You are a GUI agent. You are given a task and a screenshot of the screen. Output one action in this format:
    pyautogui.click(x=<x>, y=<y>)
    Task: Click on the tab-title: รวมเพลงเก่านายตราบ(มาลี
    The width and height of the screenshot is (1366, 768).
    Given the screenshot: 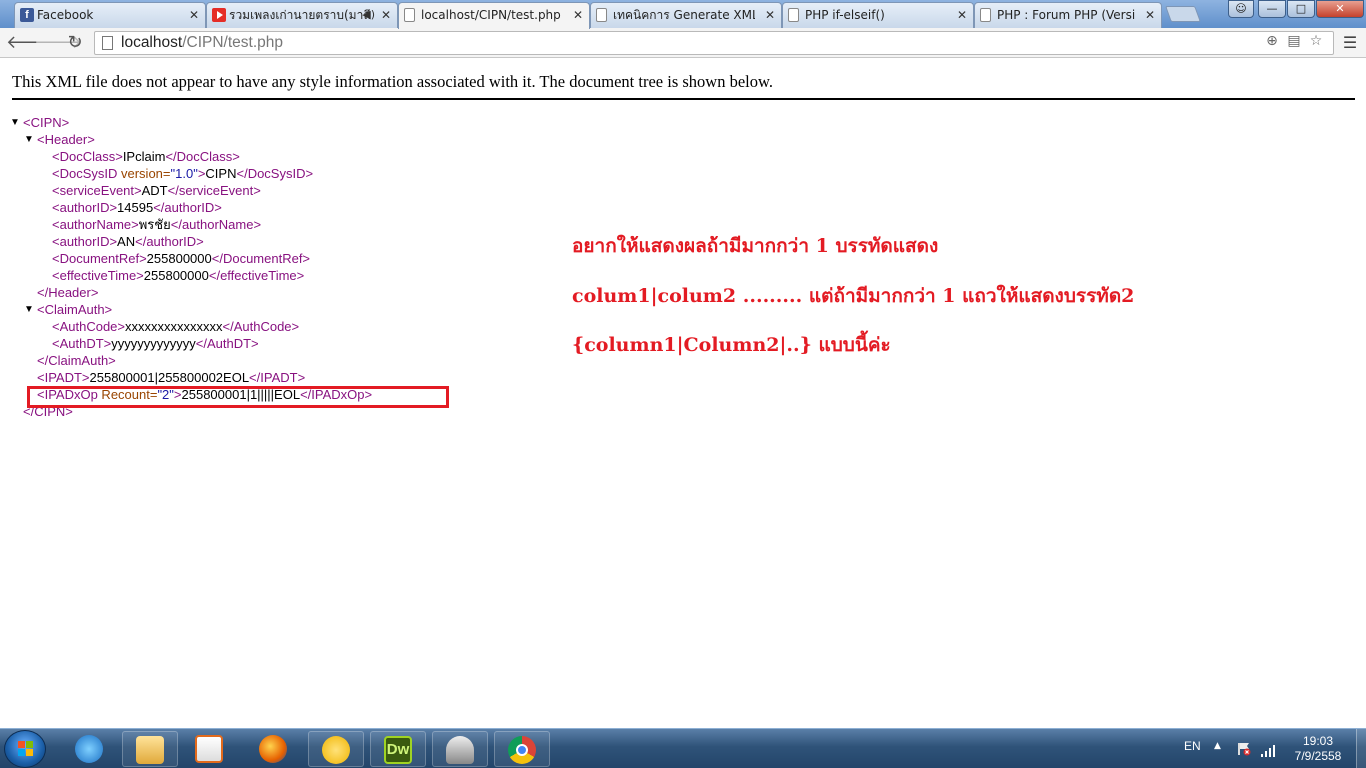 What is the action you would take?
    pyautogui.click(x=300, y=15)
    